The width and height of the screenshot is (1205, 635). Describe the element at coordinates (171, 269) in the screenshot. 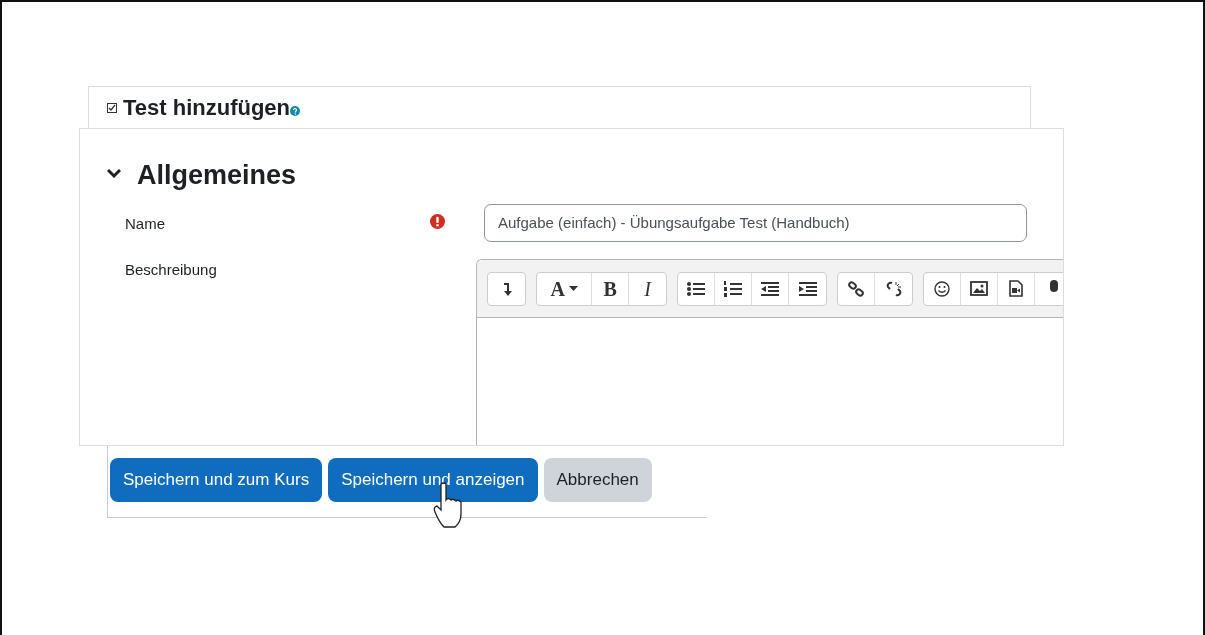

I see `field-label: Beschreibung` at that location.